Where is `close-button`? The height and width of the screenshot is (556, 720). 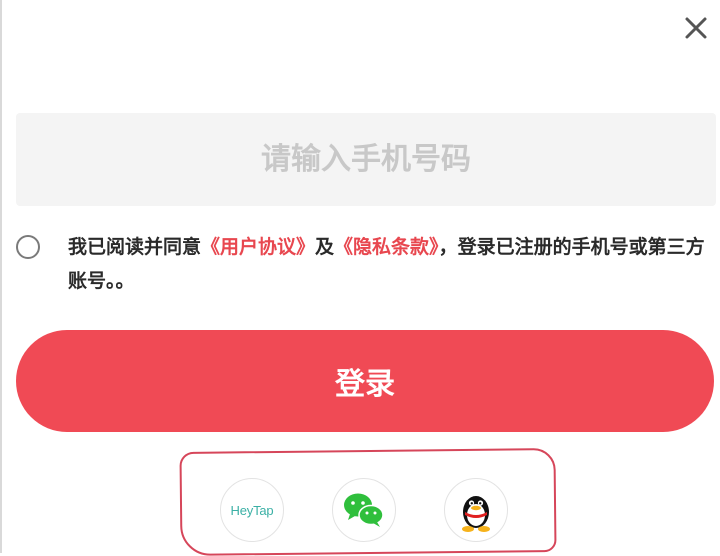
close-button is located at coordinates (696, 28).